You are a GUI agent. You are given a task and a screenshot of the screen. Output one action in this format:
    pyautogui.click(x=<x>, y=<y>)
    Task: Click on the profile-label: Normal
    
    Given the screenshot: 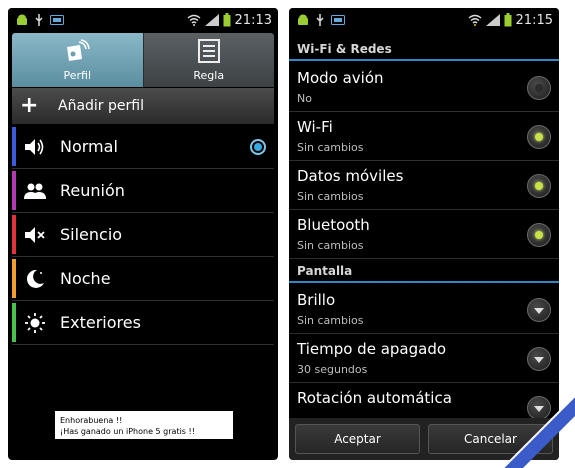 What is the action you would take?
    pyautogui.click(x=89, y=146)
    